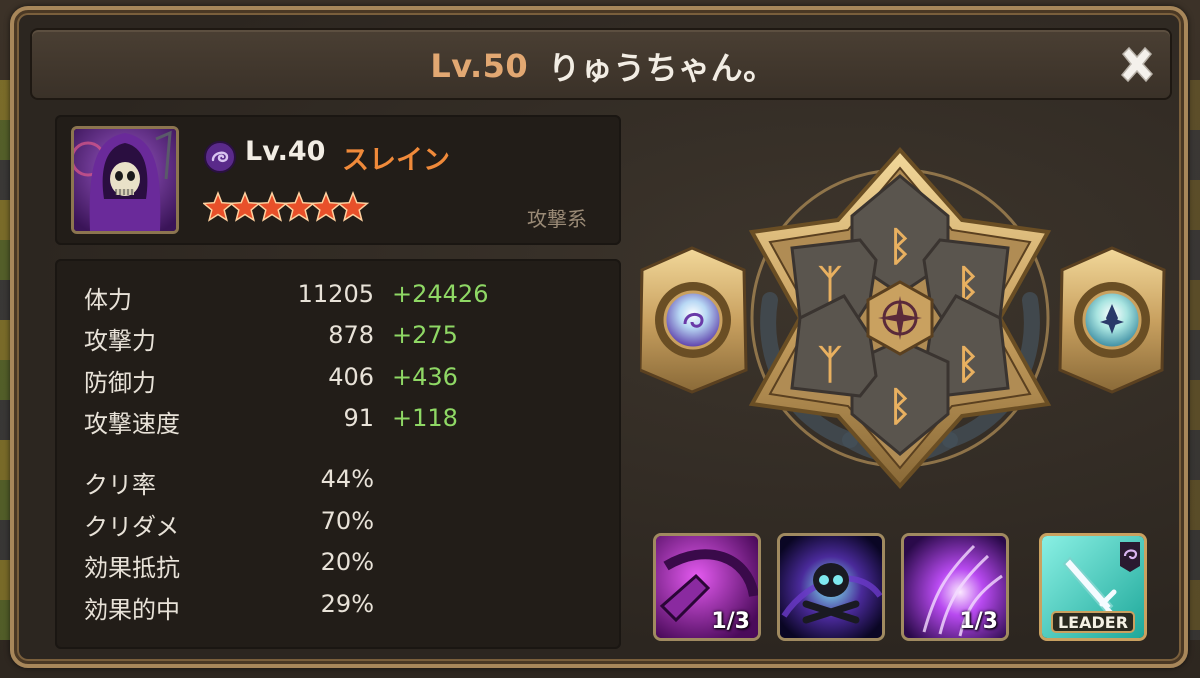 The width and height of the screenshot is (1200, 678). What do you see at coordinates (479, 66) in the screenshot?
I see `player-level: Lv.50` at bounding box center [479, 66].